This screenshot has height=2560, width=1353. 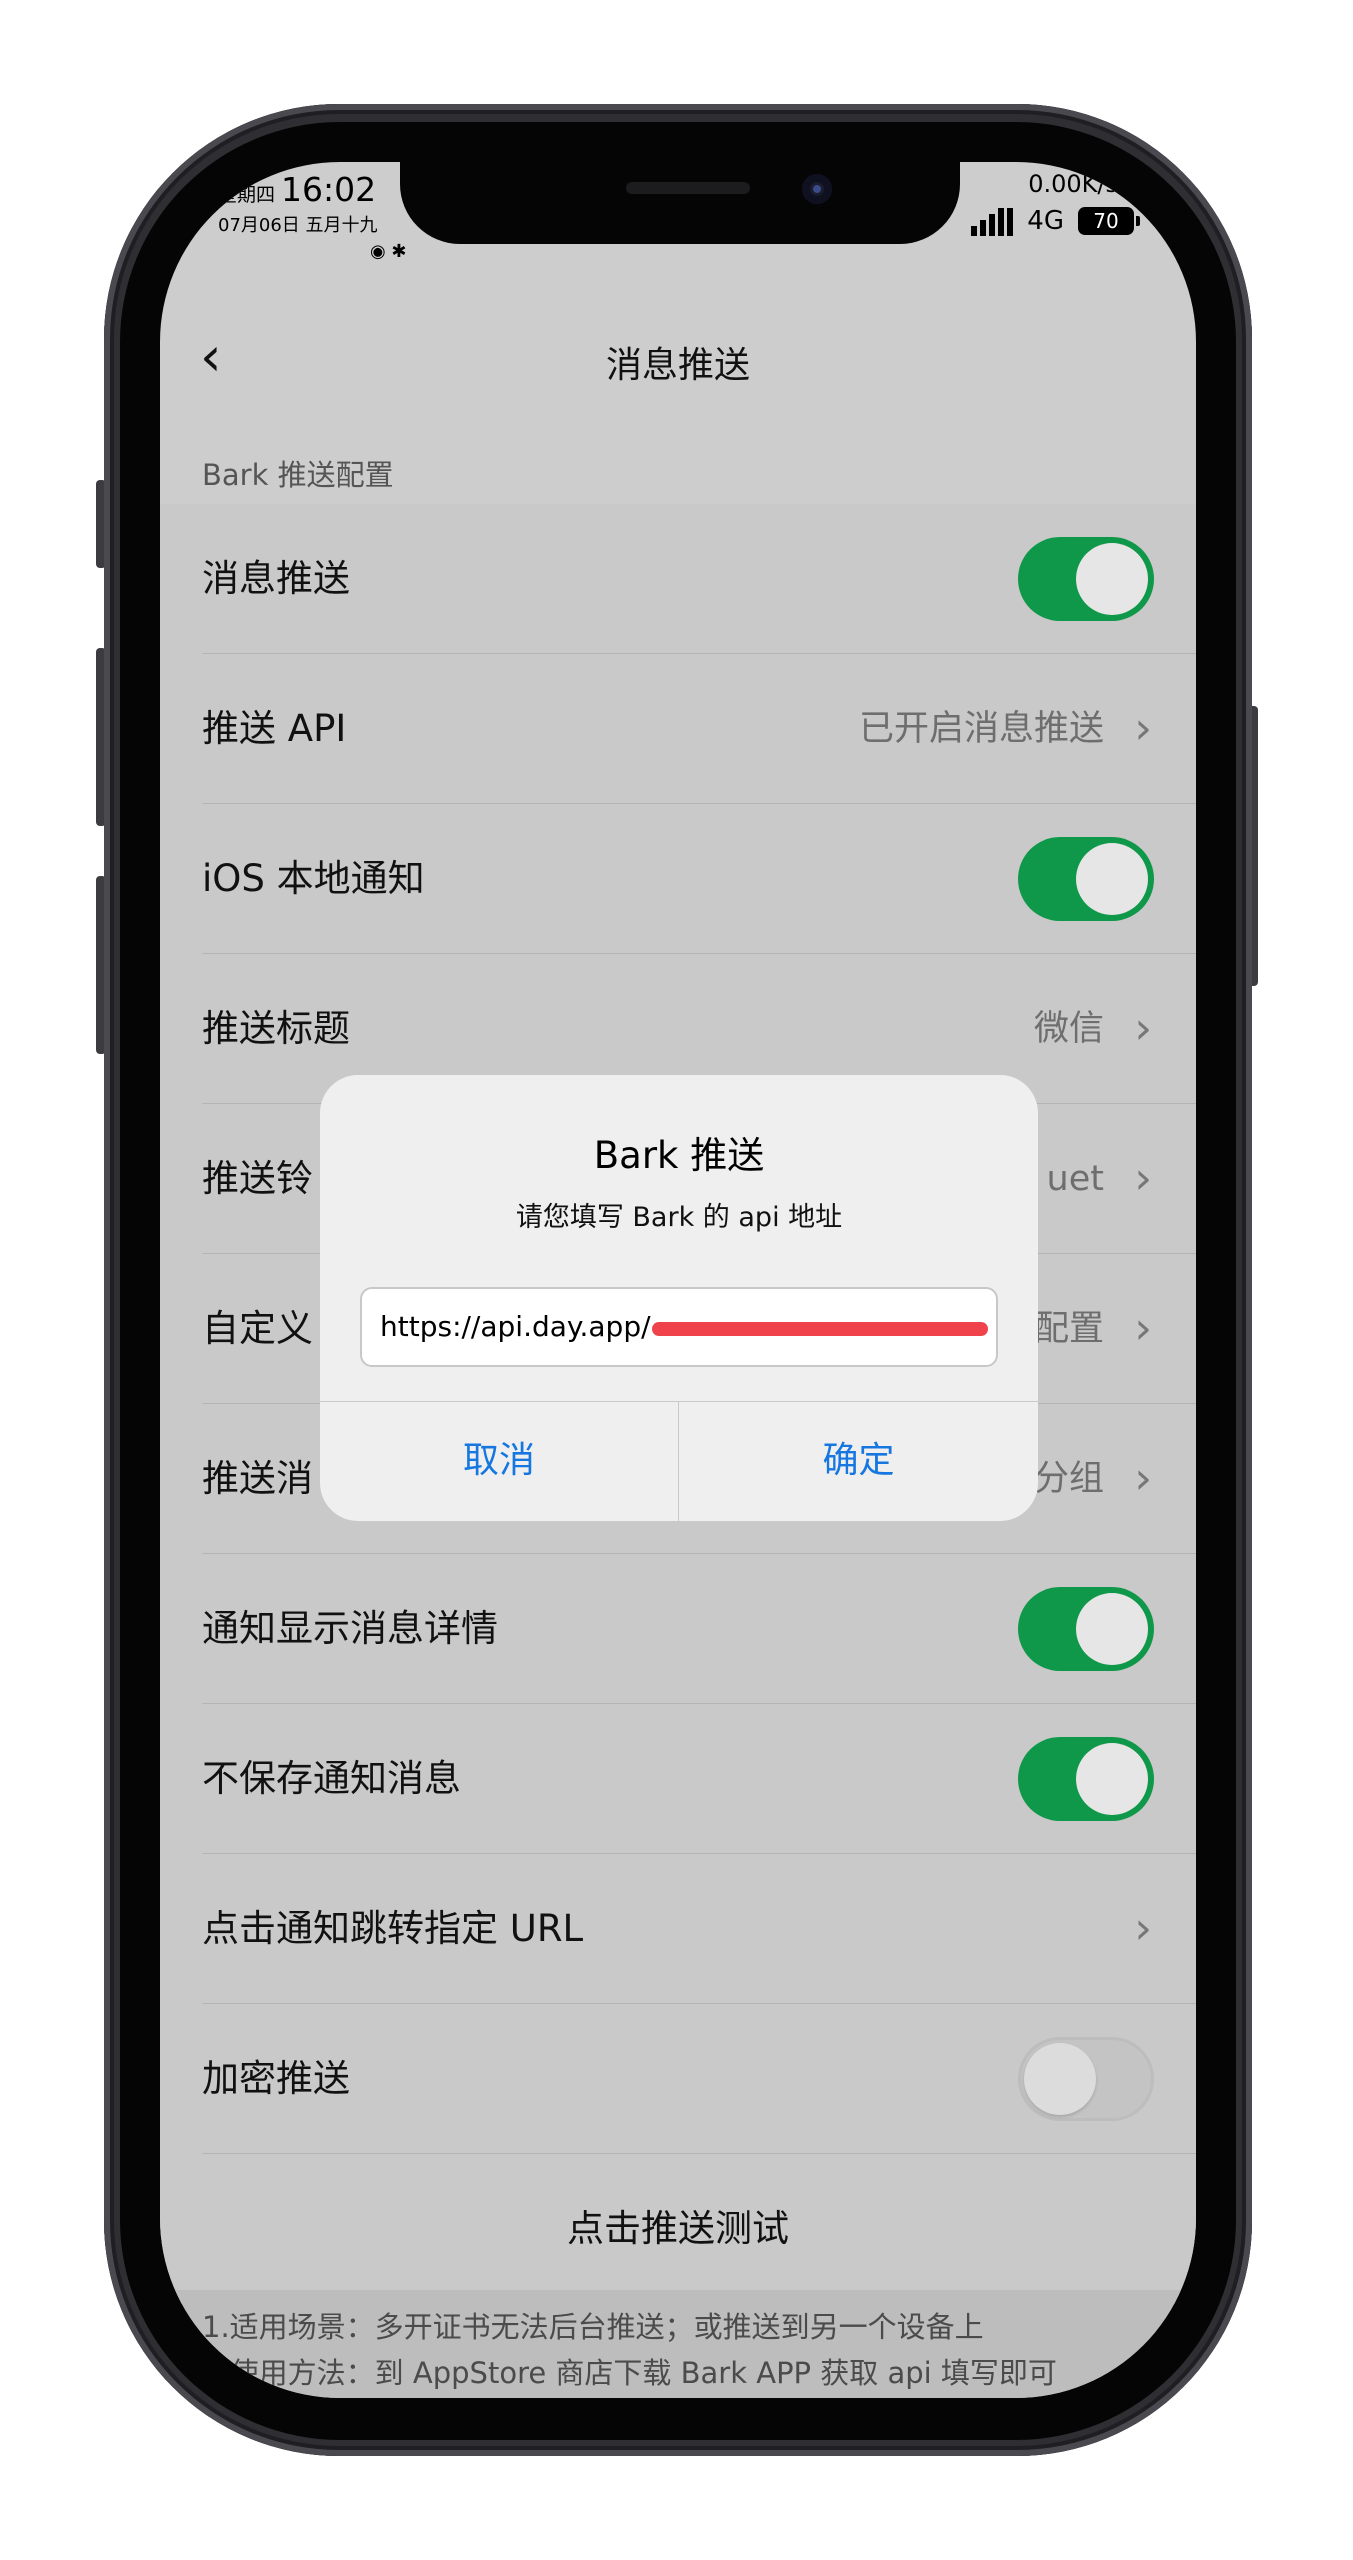 What do you see at coordinates (1106, 221) in the screenshot?
I see `battery-level: 70` at bounding box center [1106, 221].